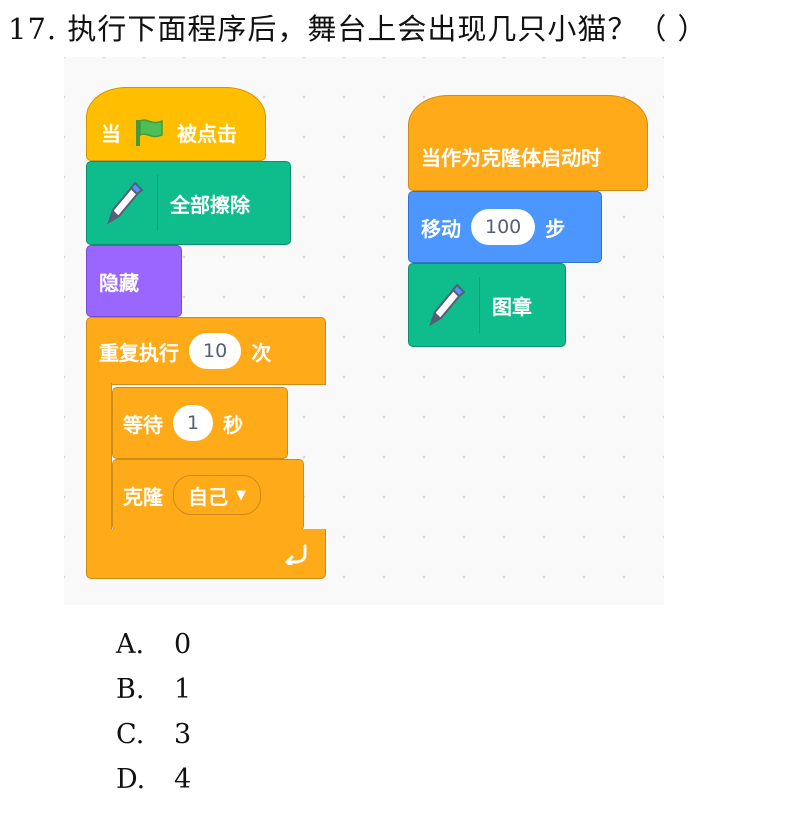 The width and height of the screenshot is (795, 813). Describe the element at coordinates (130, 689) in the screenshot. I see `option-letter: B.` at that location.